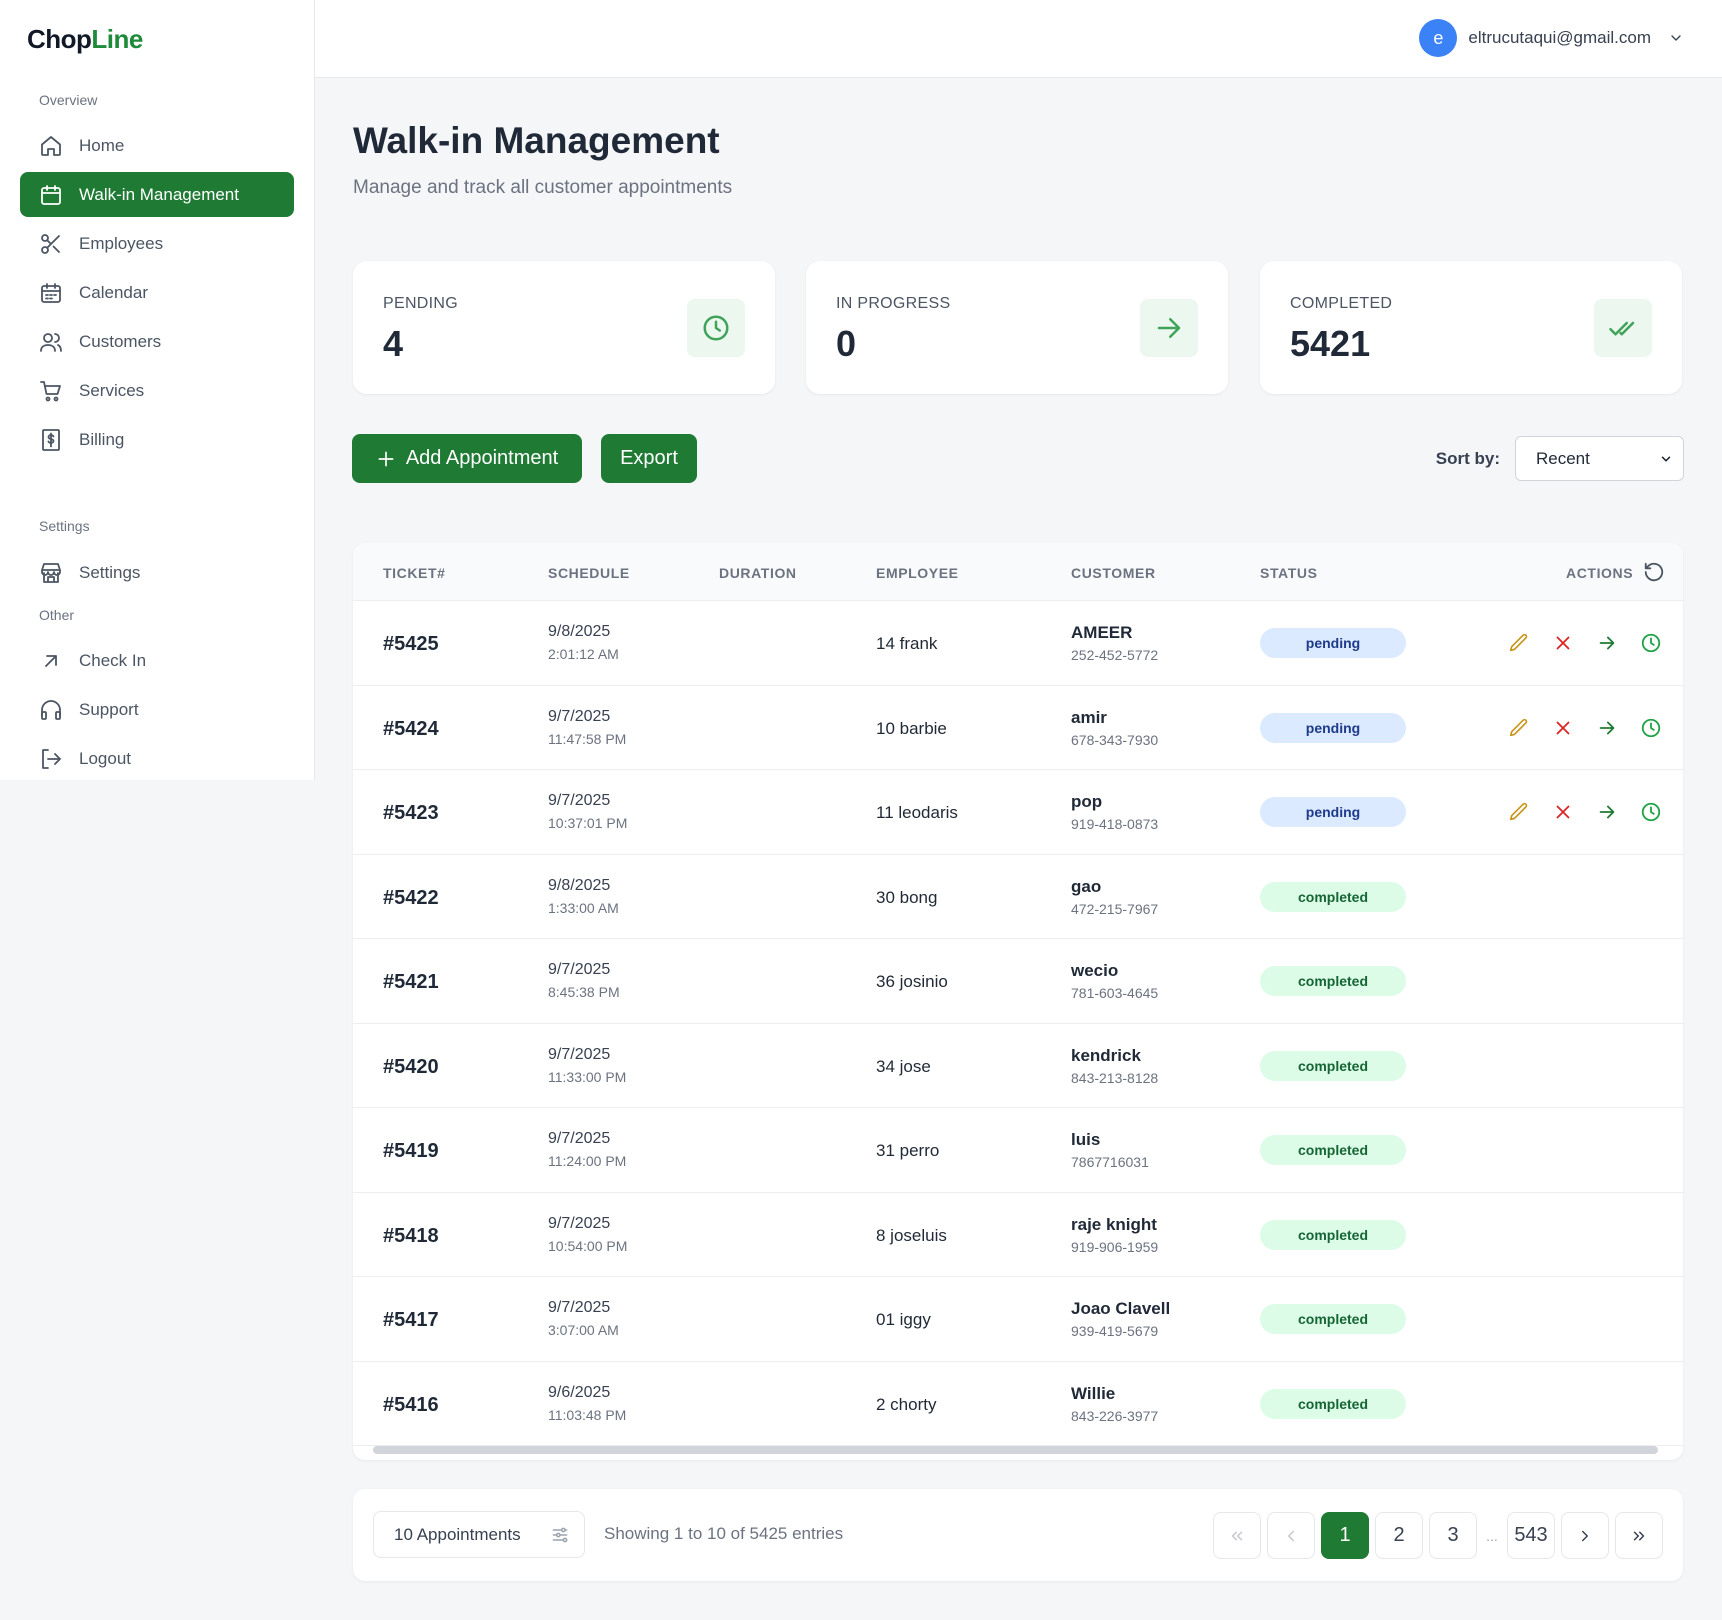 The height and width of the screenshot is (1620, 1722). I want to click on ticket-number: #5425, so click(411, 644).